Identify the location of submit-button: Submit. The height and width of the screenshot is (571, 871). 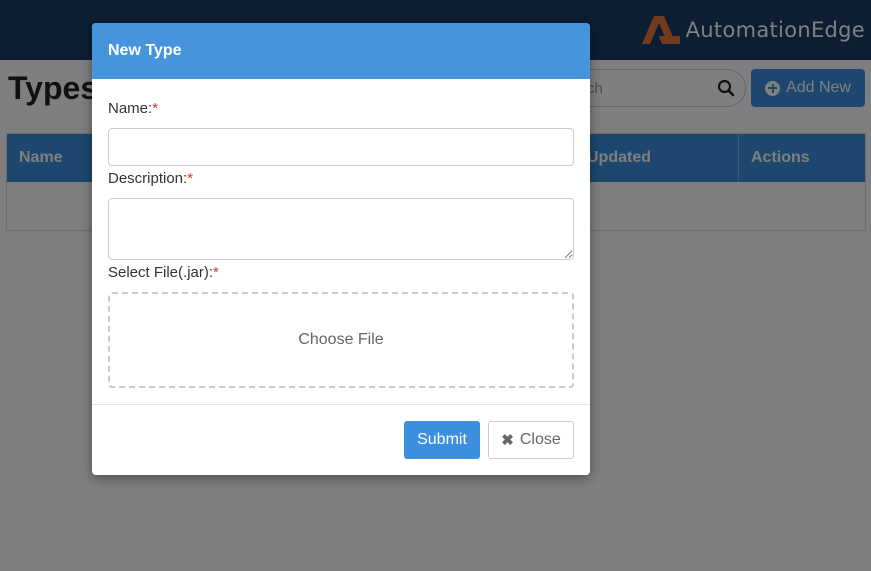
(442, 440).